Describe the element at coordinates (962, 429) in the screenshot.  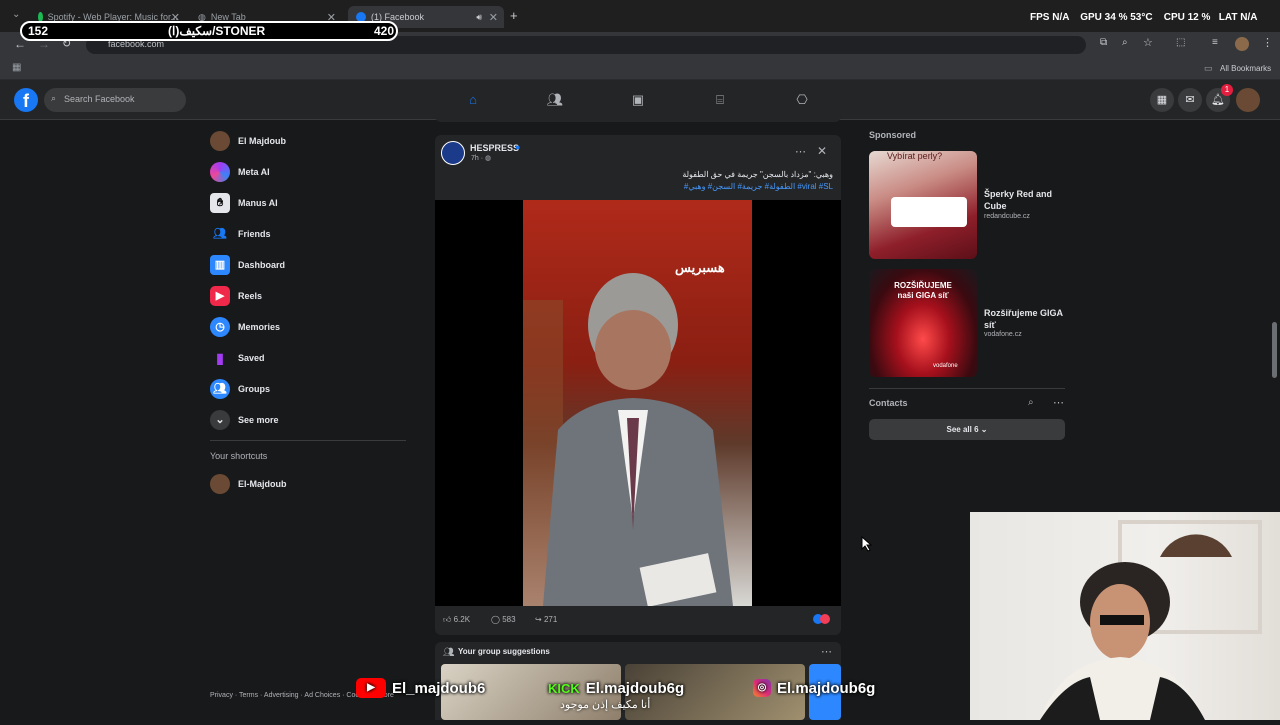
I see `see-all-label: See all 6` at that location.